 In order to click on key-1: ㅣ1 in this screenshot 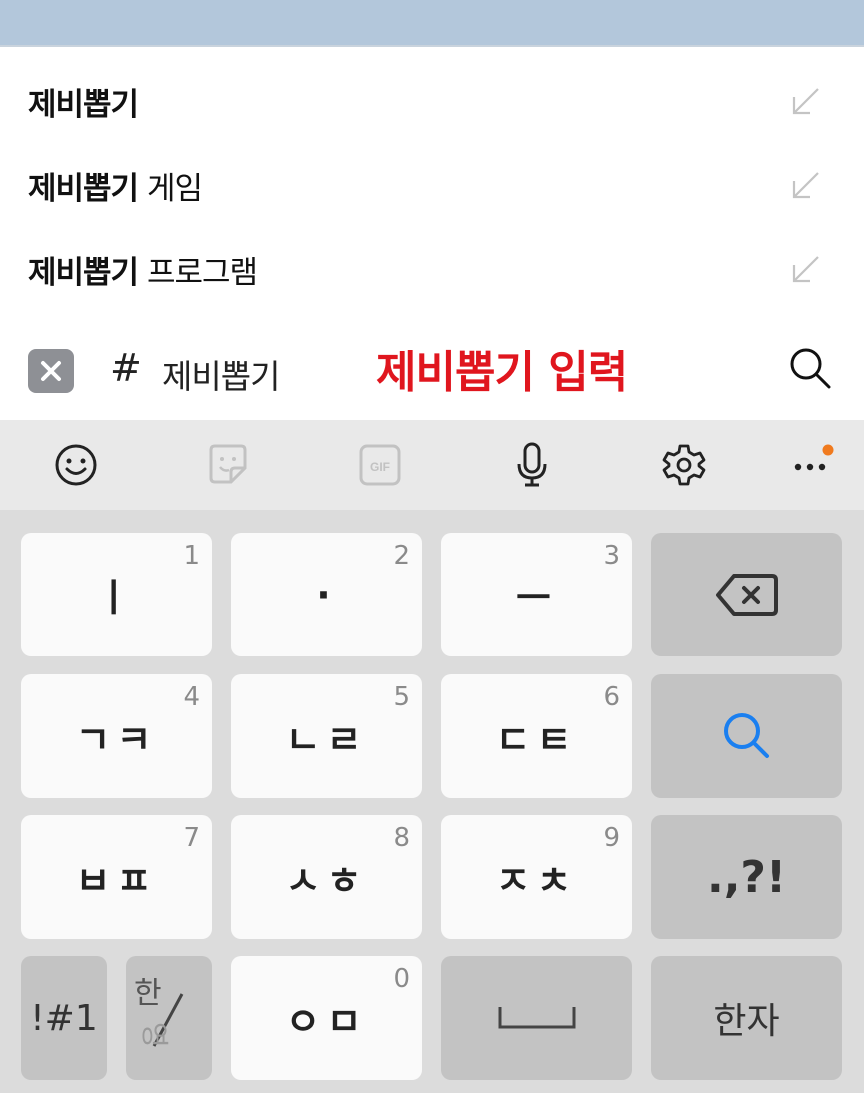, I will do `click(116, 594)`.